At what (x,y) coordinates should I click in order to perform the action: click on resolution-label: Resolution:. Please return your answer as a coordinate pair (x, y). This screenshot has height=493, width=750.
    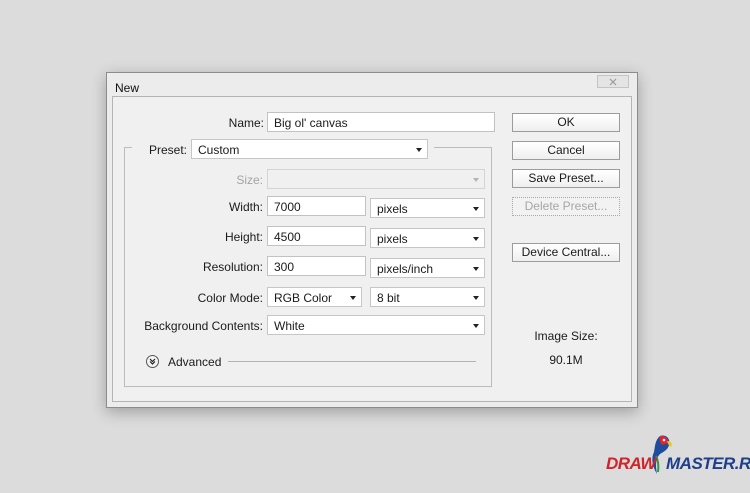
    Looking at the image, I should click on (232, 267).